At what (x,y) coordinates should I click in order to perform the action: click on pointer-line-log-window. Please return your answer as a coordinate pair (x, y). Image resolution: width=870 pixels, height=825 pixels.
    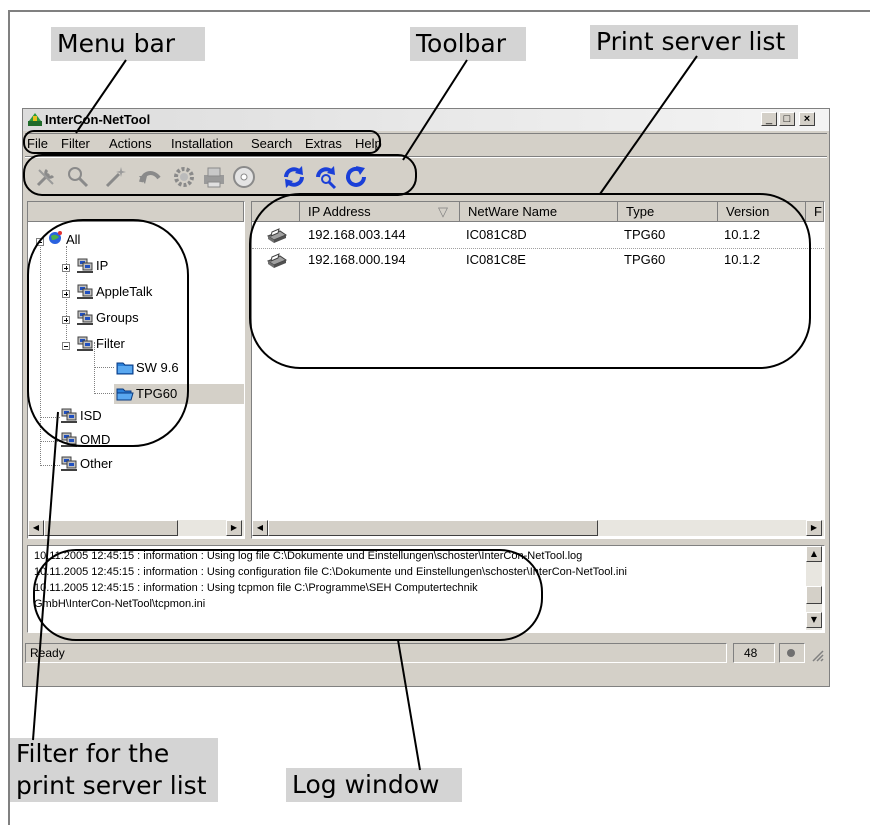
    Looking at the image, I should click on (409, 705).